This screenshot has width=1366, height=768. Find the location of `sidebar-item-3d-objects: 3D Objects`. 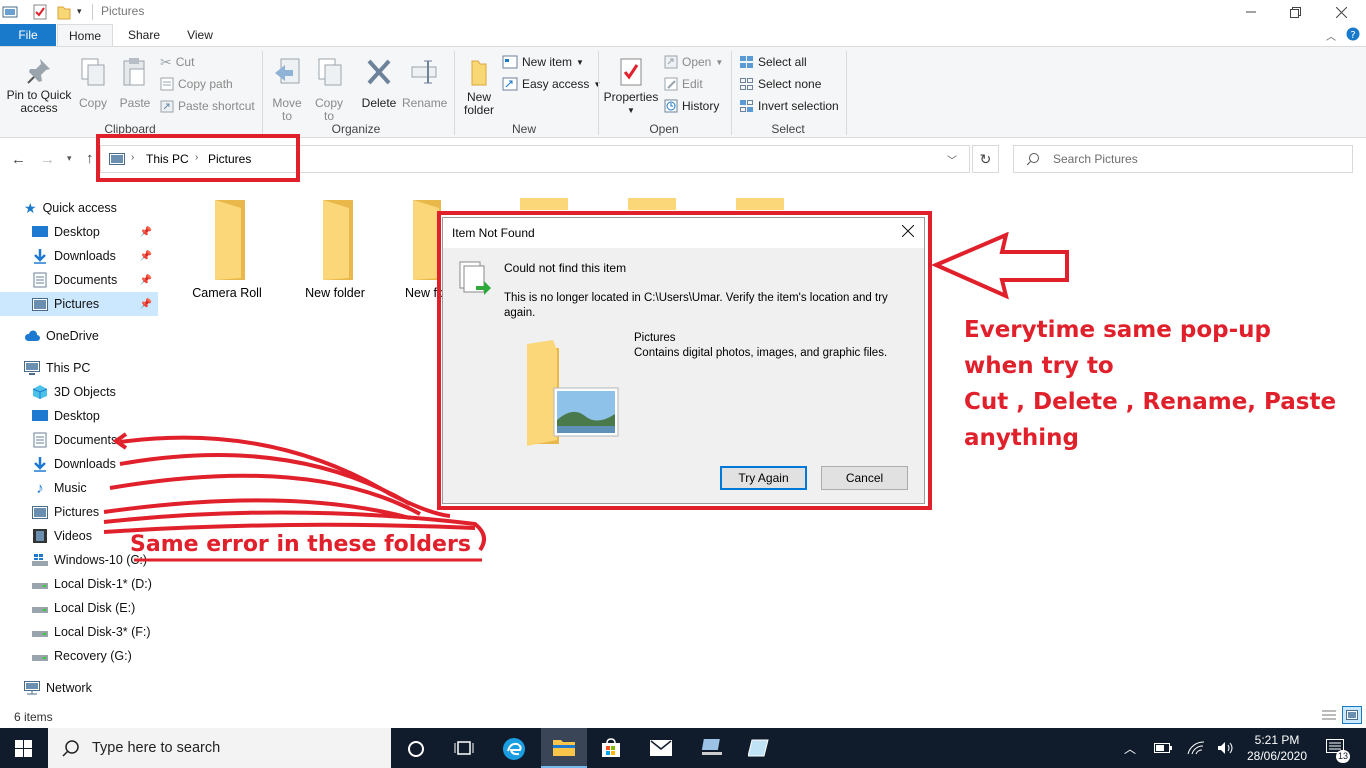

sidebar-item-3d-objects: 3D Objects is located at coordinates (79, 392).